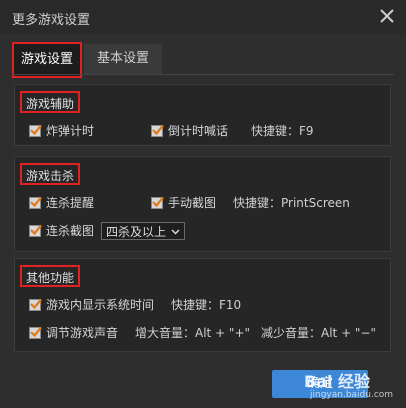 The height and width of the screenshot is (408, 406). What do you see at coordinates (319, 333) in the screenshot?
I see `volume-down-hint: 减少音量：Alt + "−"` at bounding box center [319, 333].